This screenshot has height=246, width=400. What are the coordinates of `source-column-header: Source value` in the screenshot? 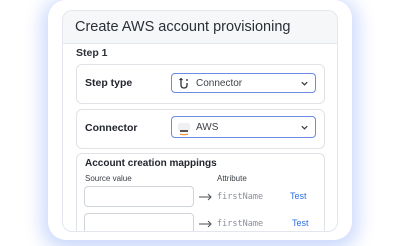 It's located at (108, 178).